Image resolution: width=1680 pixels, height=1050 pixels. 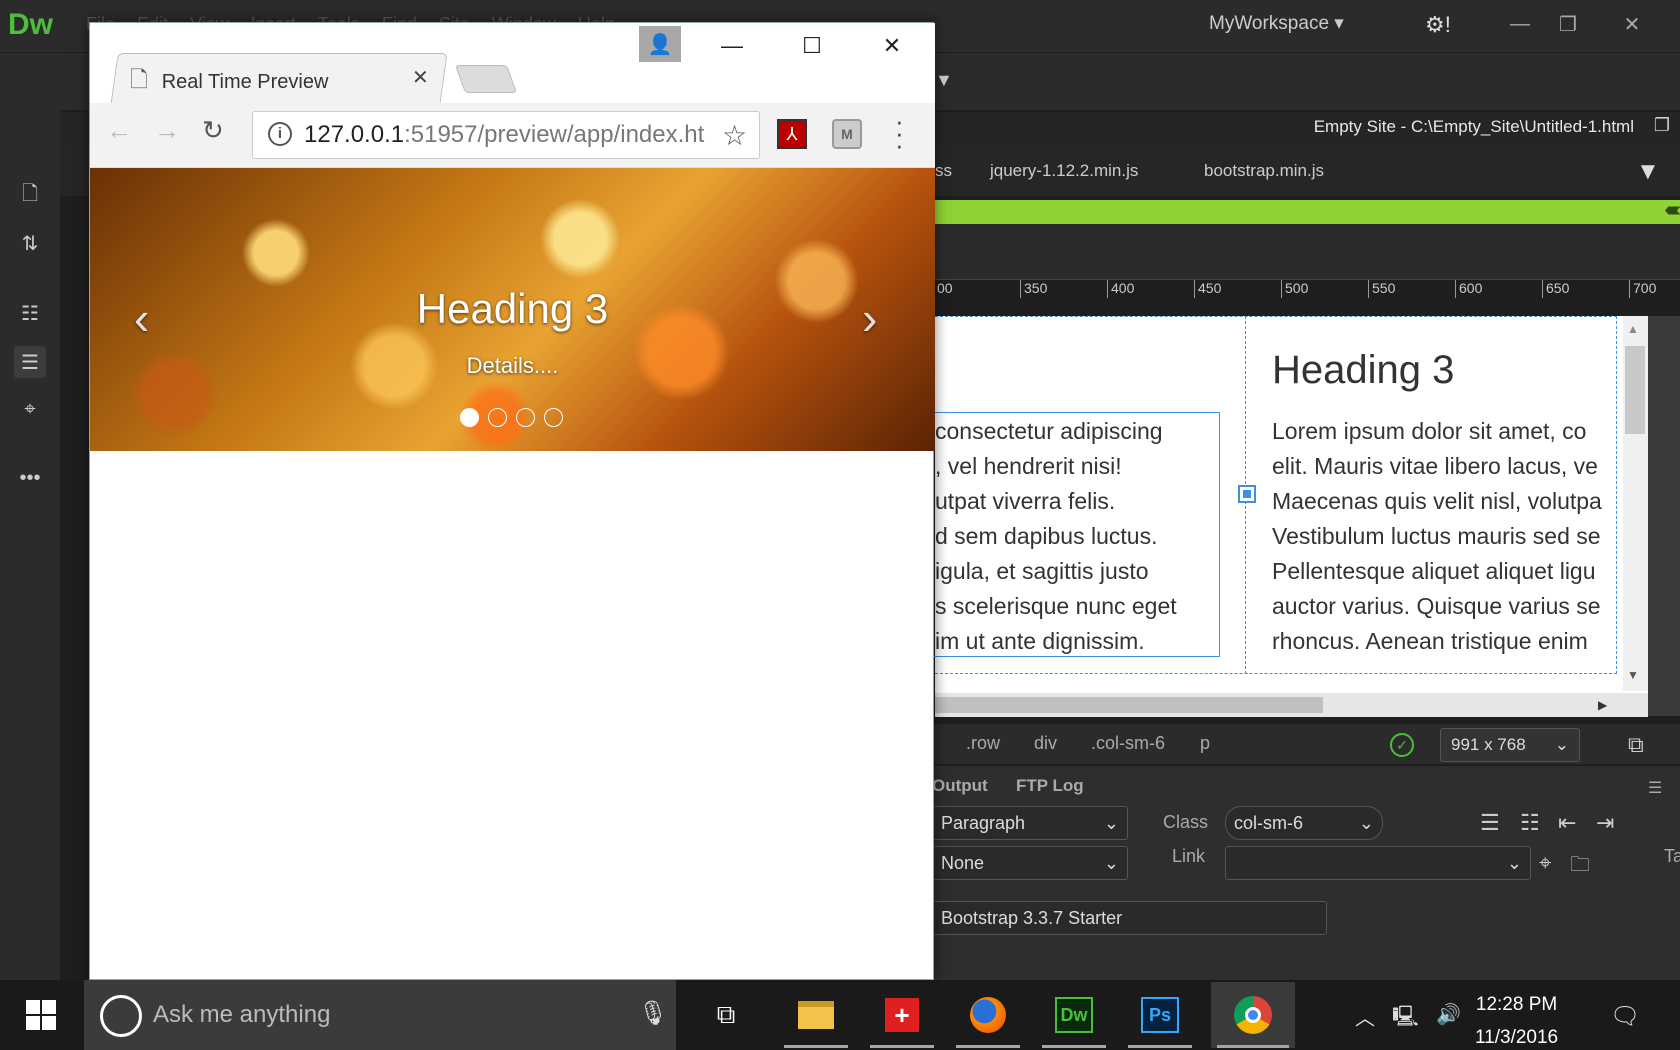 I want to click on outdent-icon: ⇤, so click(x=1567, y=823).